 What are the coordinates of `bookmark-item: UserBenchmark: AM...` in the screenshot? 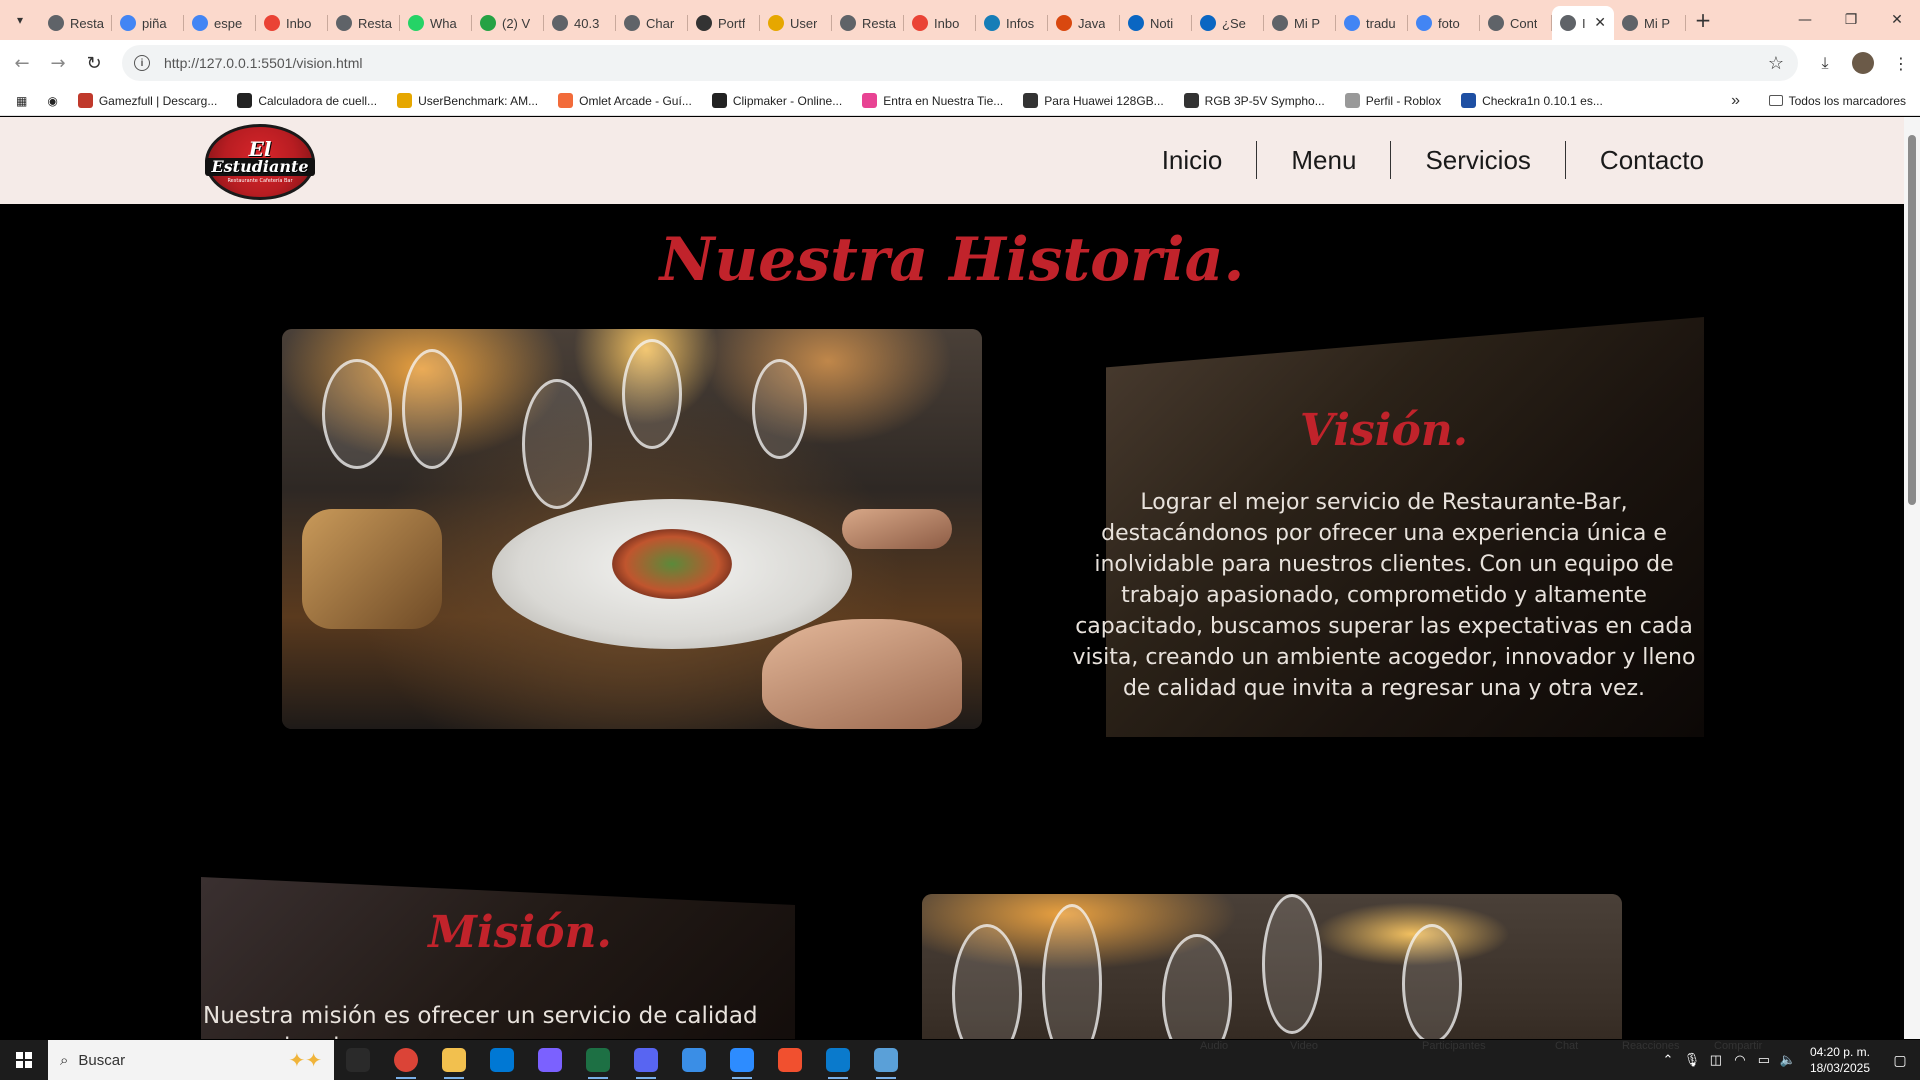 It's located at (467, 100).